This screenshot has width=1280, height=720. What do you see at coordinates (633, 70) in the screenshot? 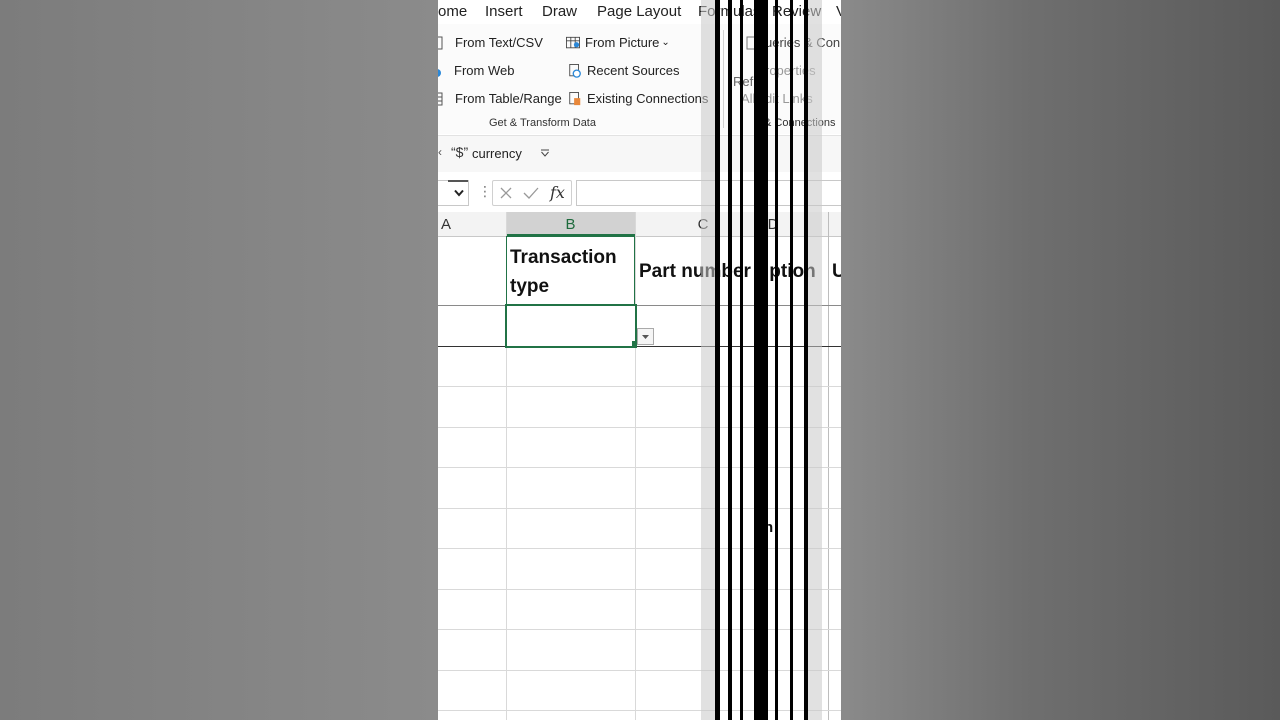
I see `recent-sources-label: Recent Sources` at bounding box center [633, 70].